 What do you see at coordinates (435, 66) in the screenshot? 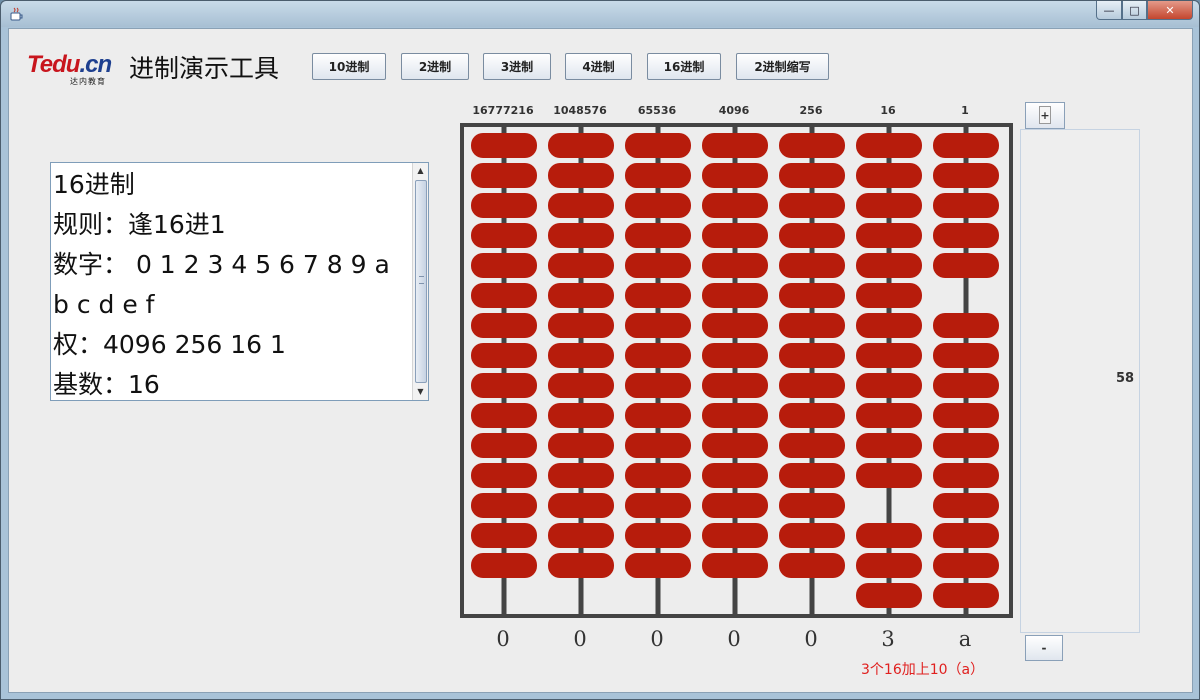
I see `base-2-button: 2进制` at bounding box center [435, 66].